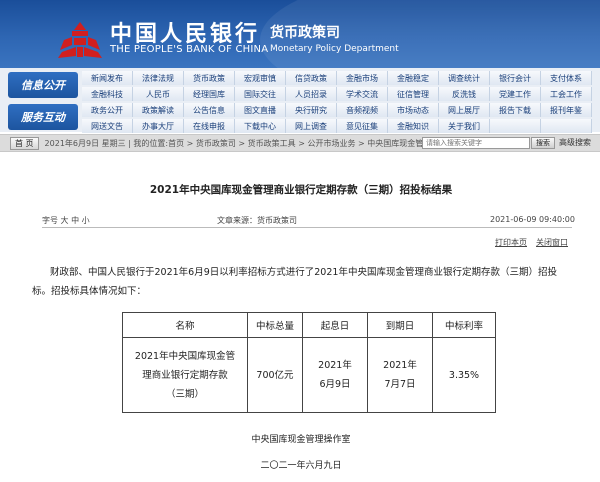 The height and width of the screenshot is (482, 600). What do you see at coordinates (413, 126) in the screenshot?
I see `nav-item: 金融知识` at bounding box center [413, 126].